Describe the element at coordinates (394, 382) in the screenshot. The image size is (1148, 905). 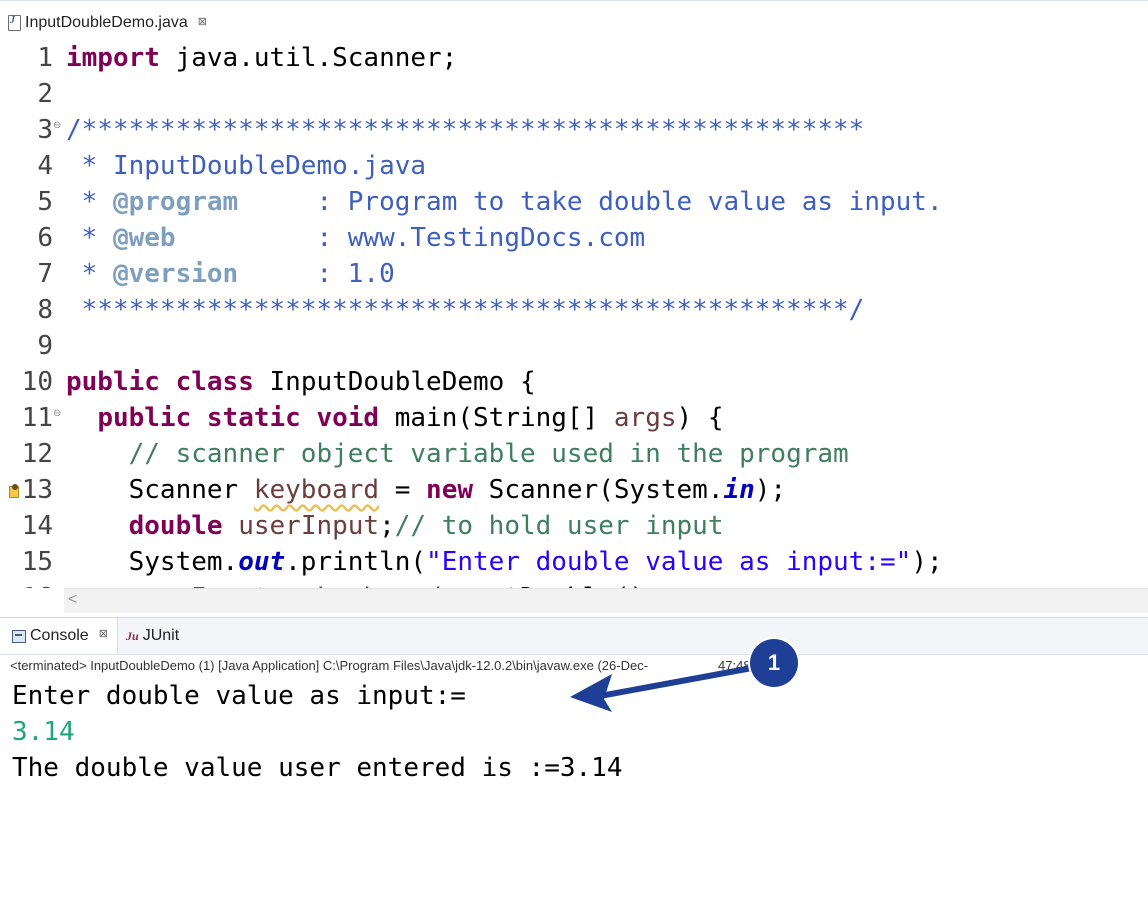
I see `code-token: InputDoubleDemo {` at that location.